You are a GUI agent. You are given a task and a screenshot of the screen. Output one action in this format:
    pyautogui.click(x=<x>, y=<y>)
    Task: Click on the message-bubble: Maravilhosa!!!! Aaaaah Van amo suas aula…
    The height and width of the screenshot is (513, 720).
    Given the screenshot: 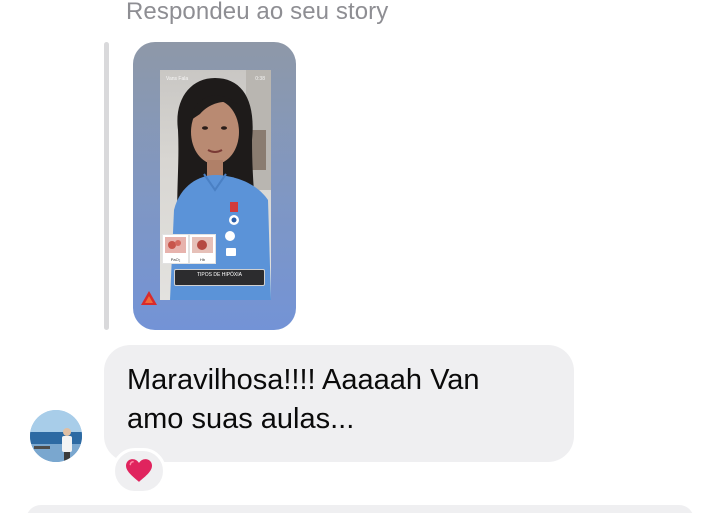 What is the action you would take?
    pyautogui.click(x=339, y=403)
    